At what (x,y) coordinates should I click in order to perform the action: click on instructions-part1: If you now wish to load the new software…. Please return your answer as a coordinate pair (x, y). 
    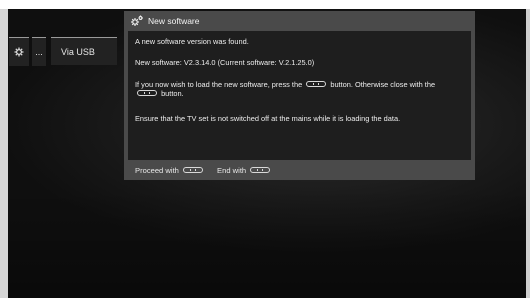
    Looking at the image, I should click on (219, 84).